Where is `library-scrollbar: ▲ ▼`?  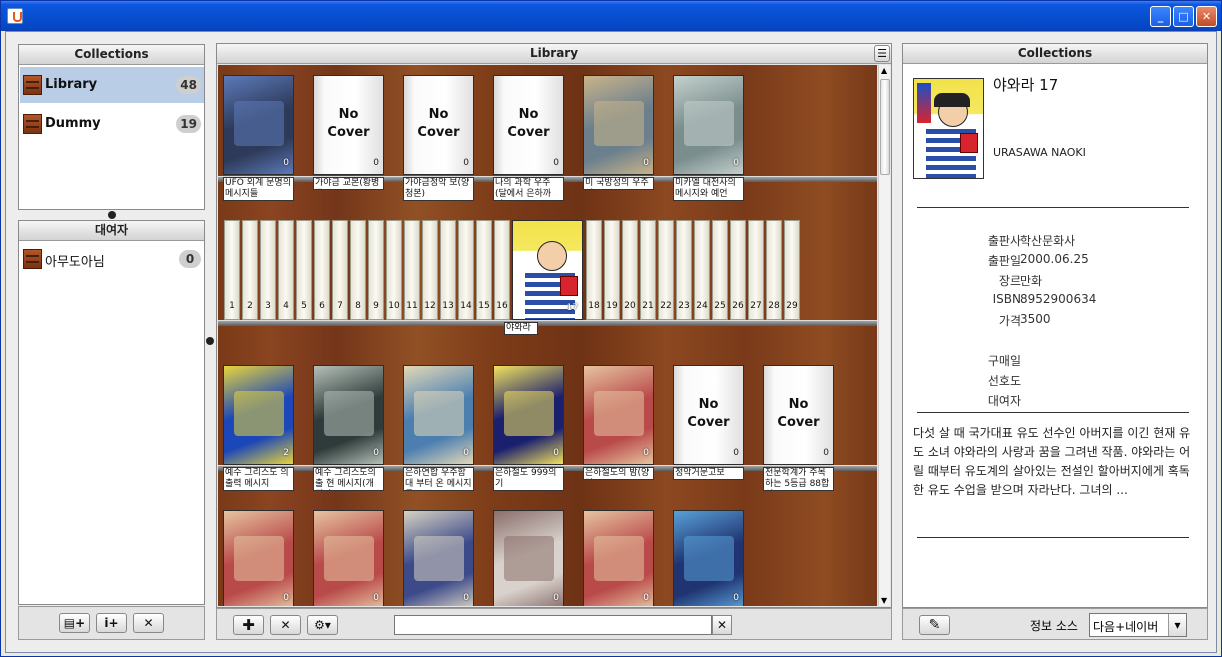
library-scrollbar: ▲ ▼ is located at coordinates (884, 335).